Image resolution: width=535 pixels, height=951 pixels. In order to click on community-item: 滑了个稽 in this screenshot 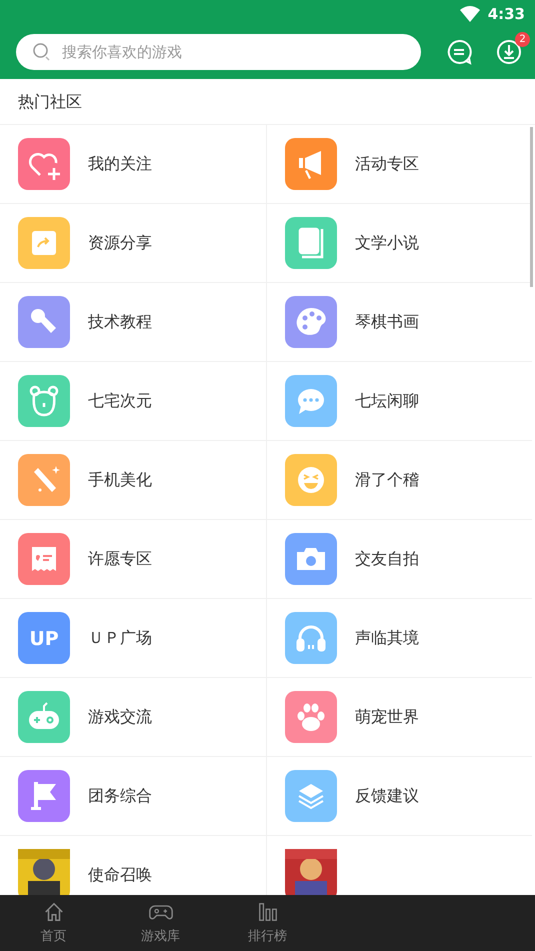, I will do `click(399, 480)`.